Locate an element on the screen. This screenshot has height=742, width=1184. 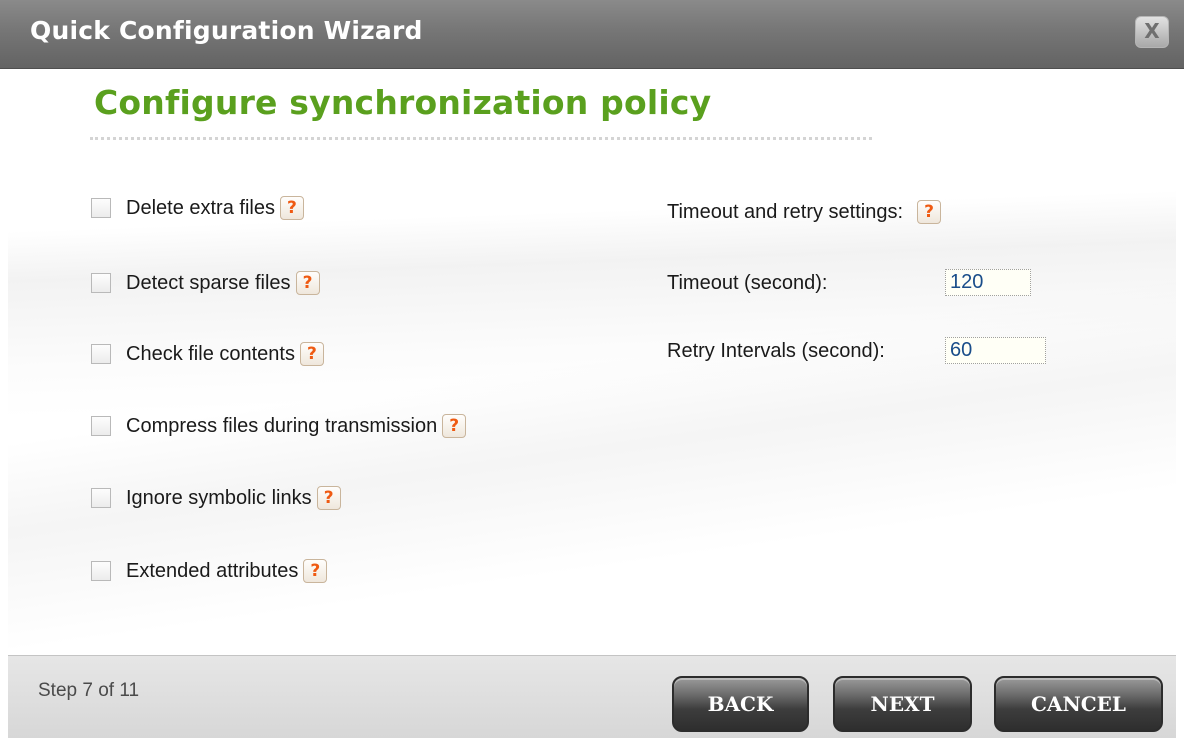
timeout-retry-heading-row: Timeout and retry settings: ? is located at coordinates (804, 212).